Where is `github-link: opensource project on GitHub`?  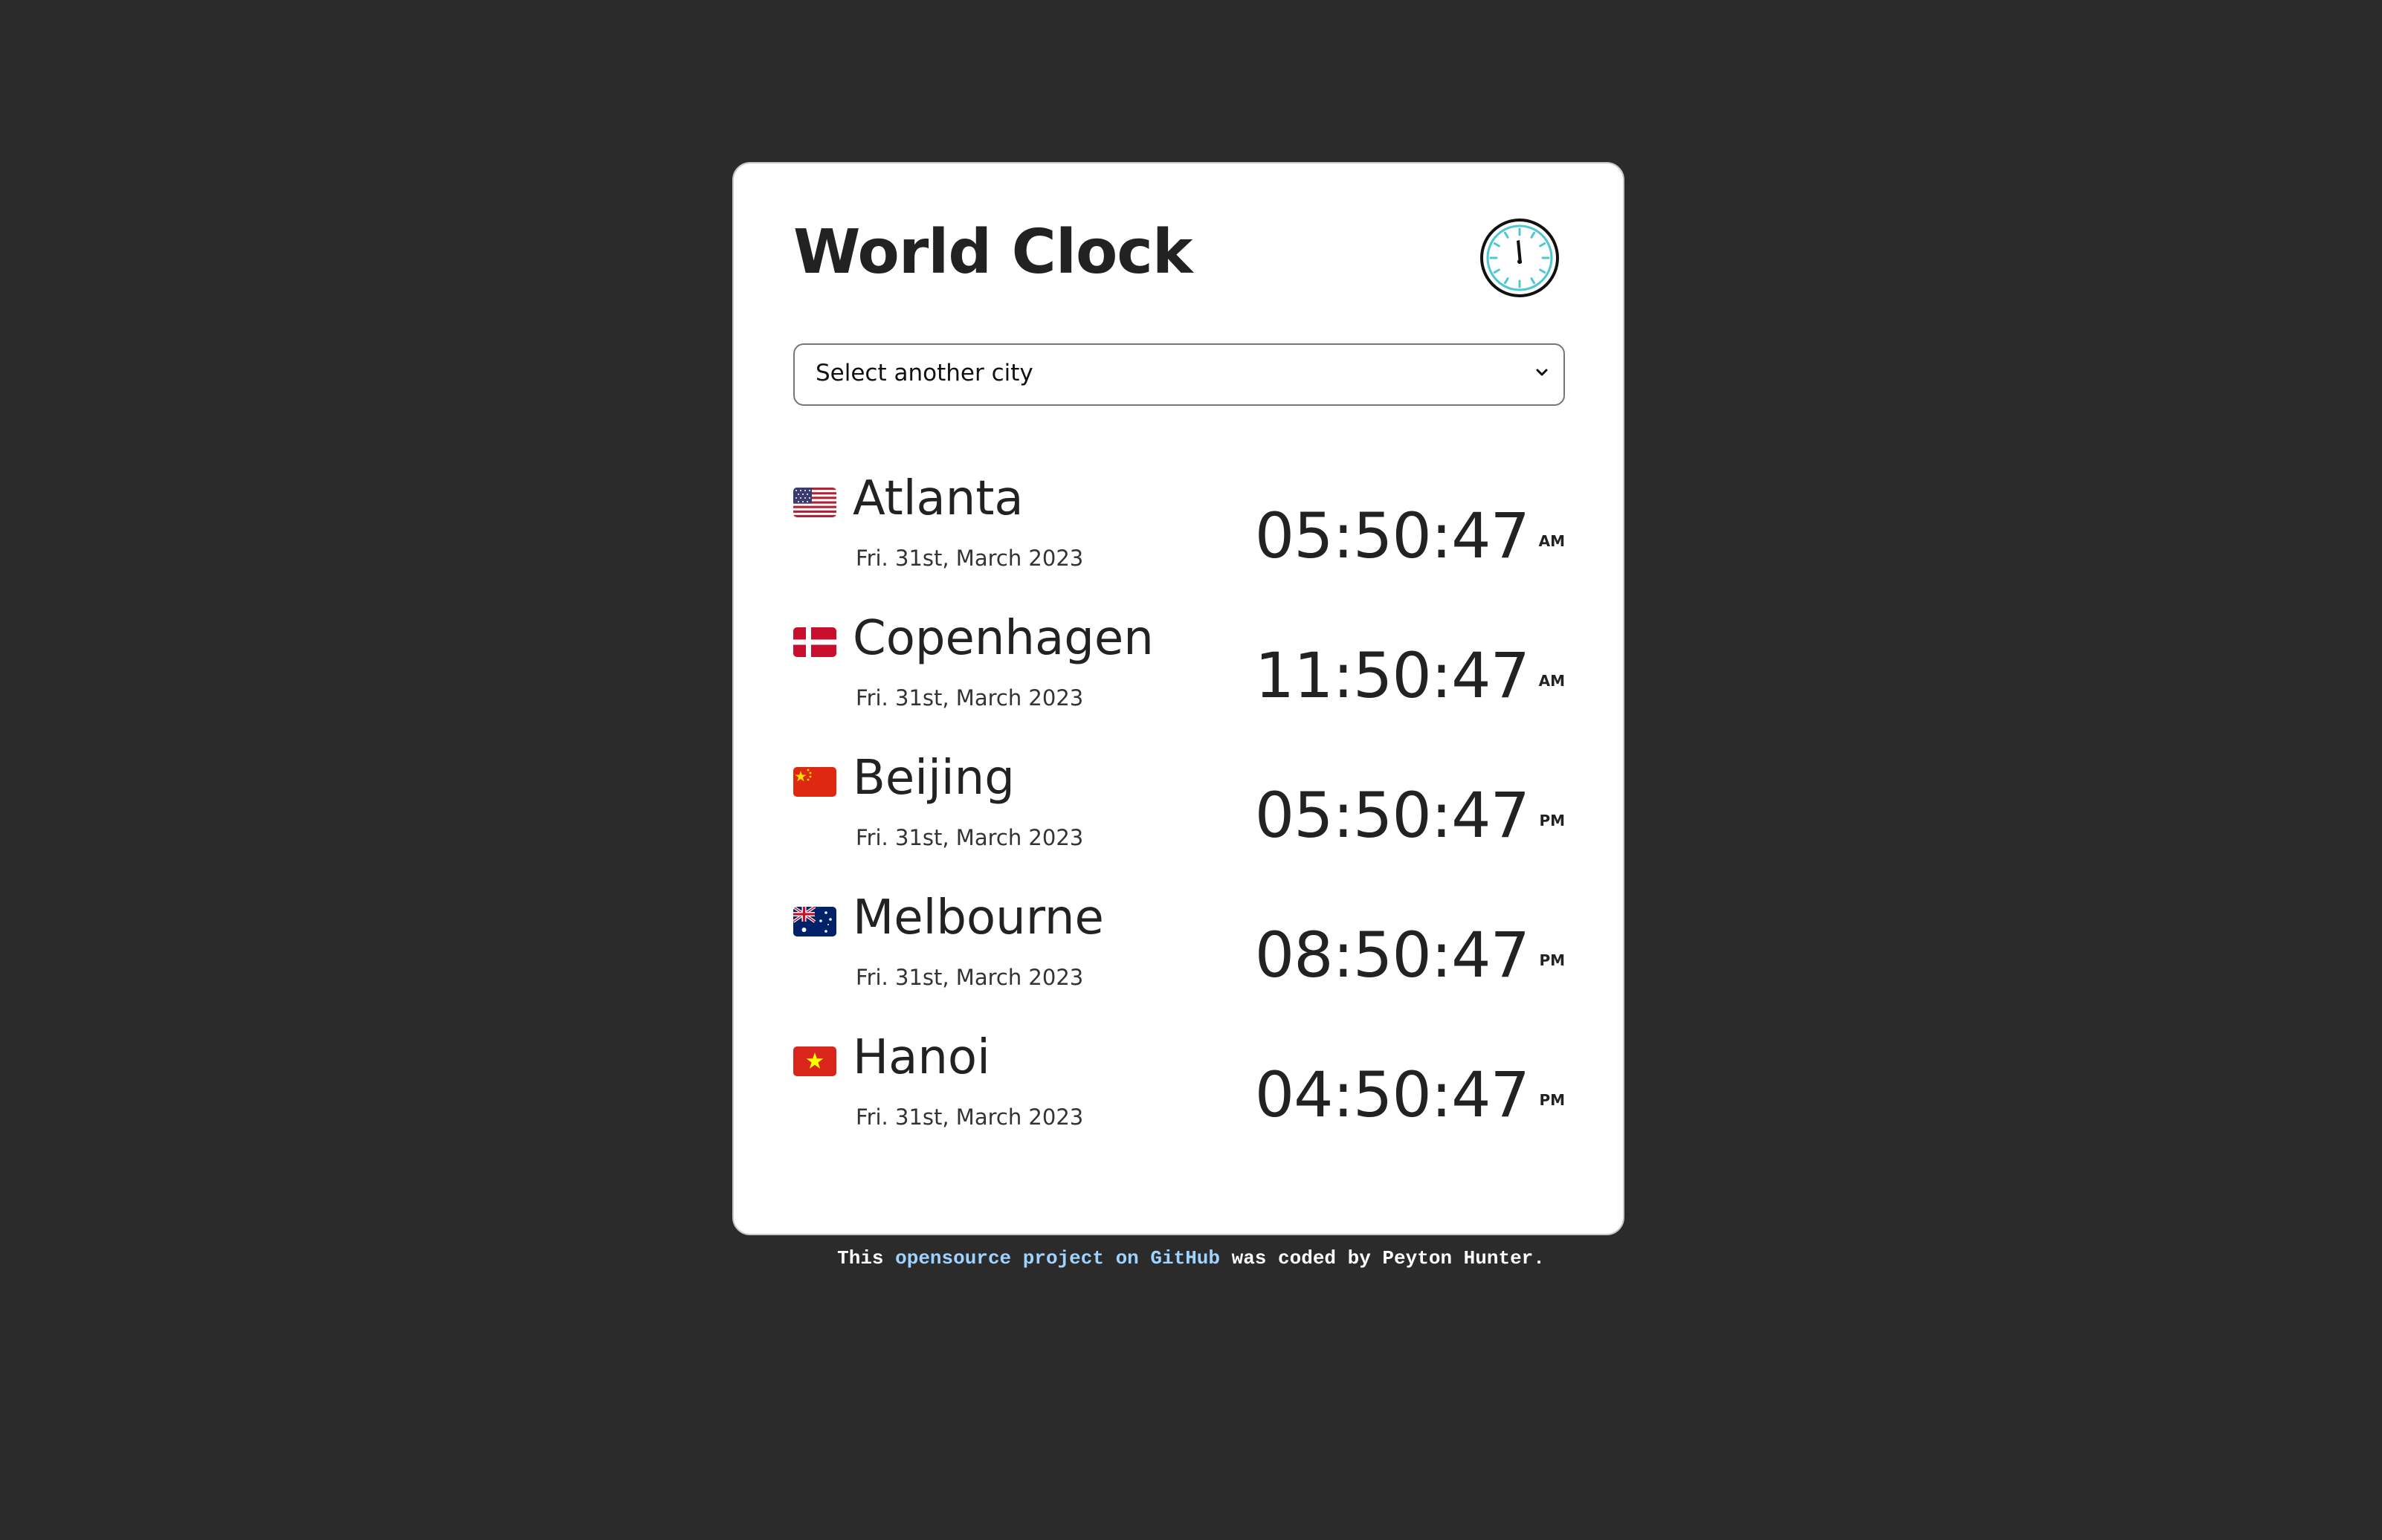 github-link: opensource project on GitHub is located at coordinates (1057, 1258).